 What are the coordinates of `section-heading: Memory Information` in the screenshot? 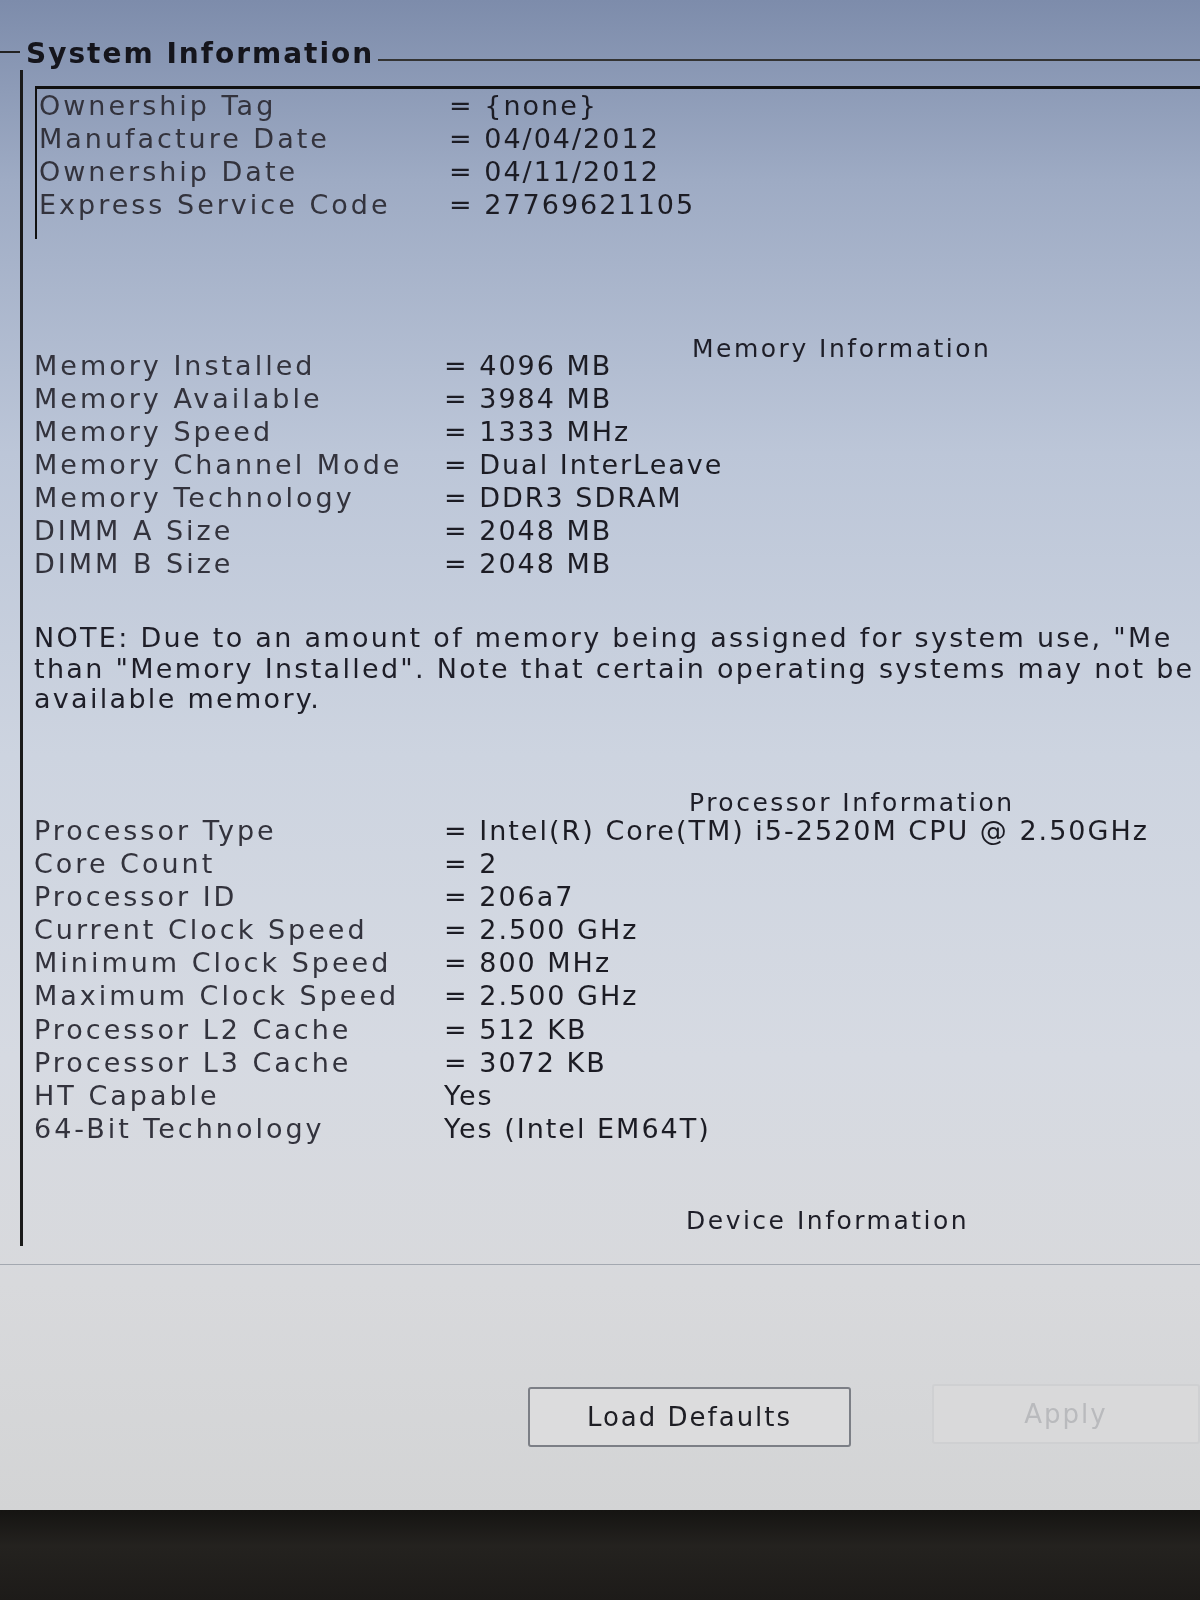 It's located at (842, 349).